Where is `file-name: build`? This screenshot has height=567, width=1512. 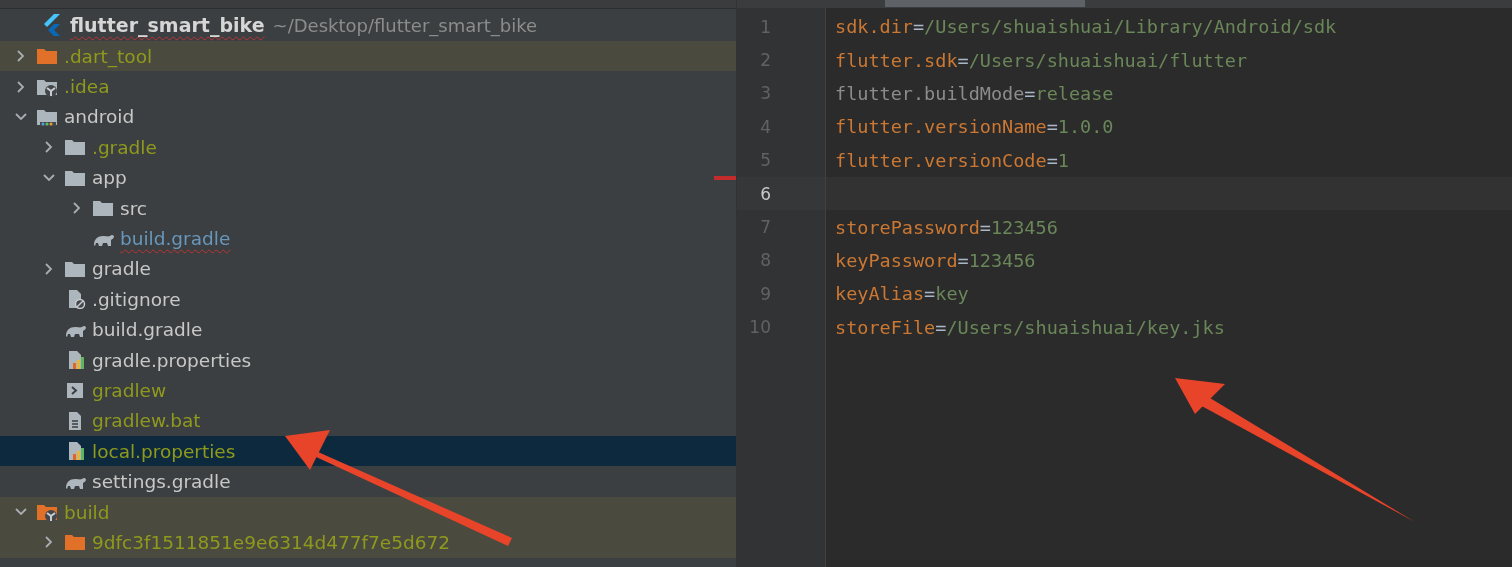 file-name: build is located at coordinates (87, 512).